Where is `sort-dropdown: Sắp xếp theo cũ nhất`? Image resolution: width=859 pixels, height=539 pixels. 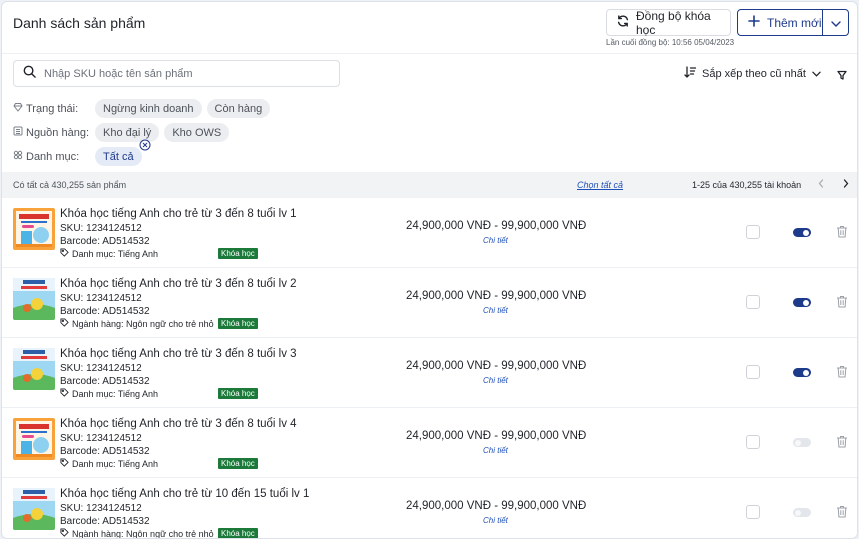 sort-dropdown: Sắp xếp theo cũ nhất is located at coordinates (752, 73).